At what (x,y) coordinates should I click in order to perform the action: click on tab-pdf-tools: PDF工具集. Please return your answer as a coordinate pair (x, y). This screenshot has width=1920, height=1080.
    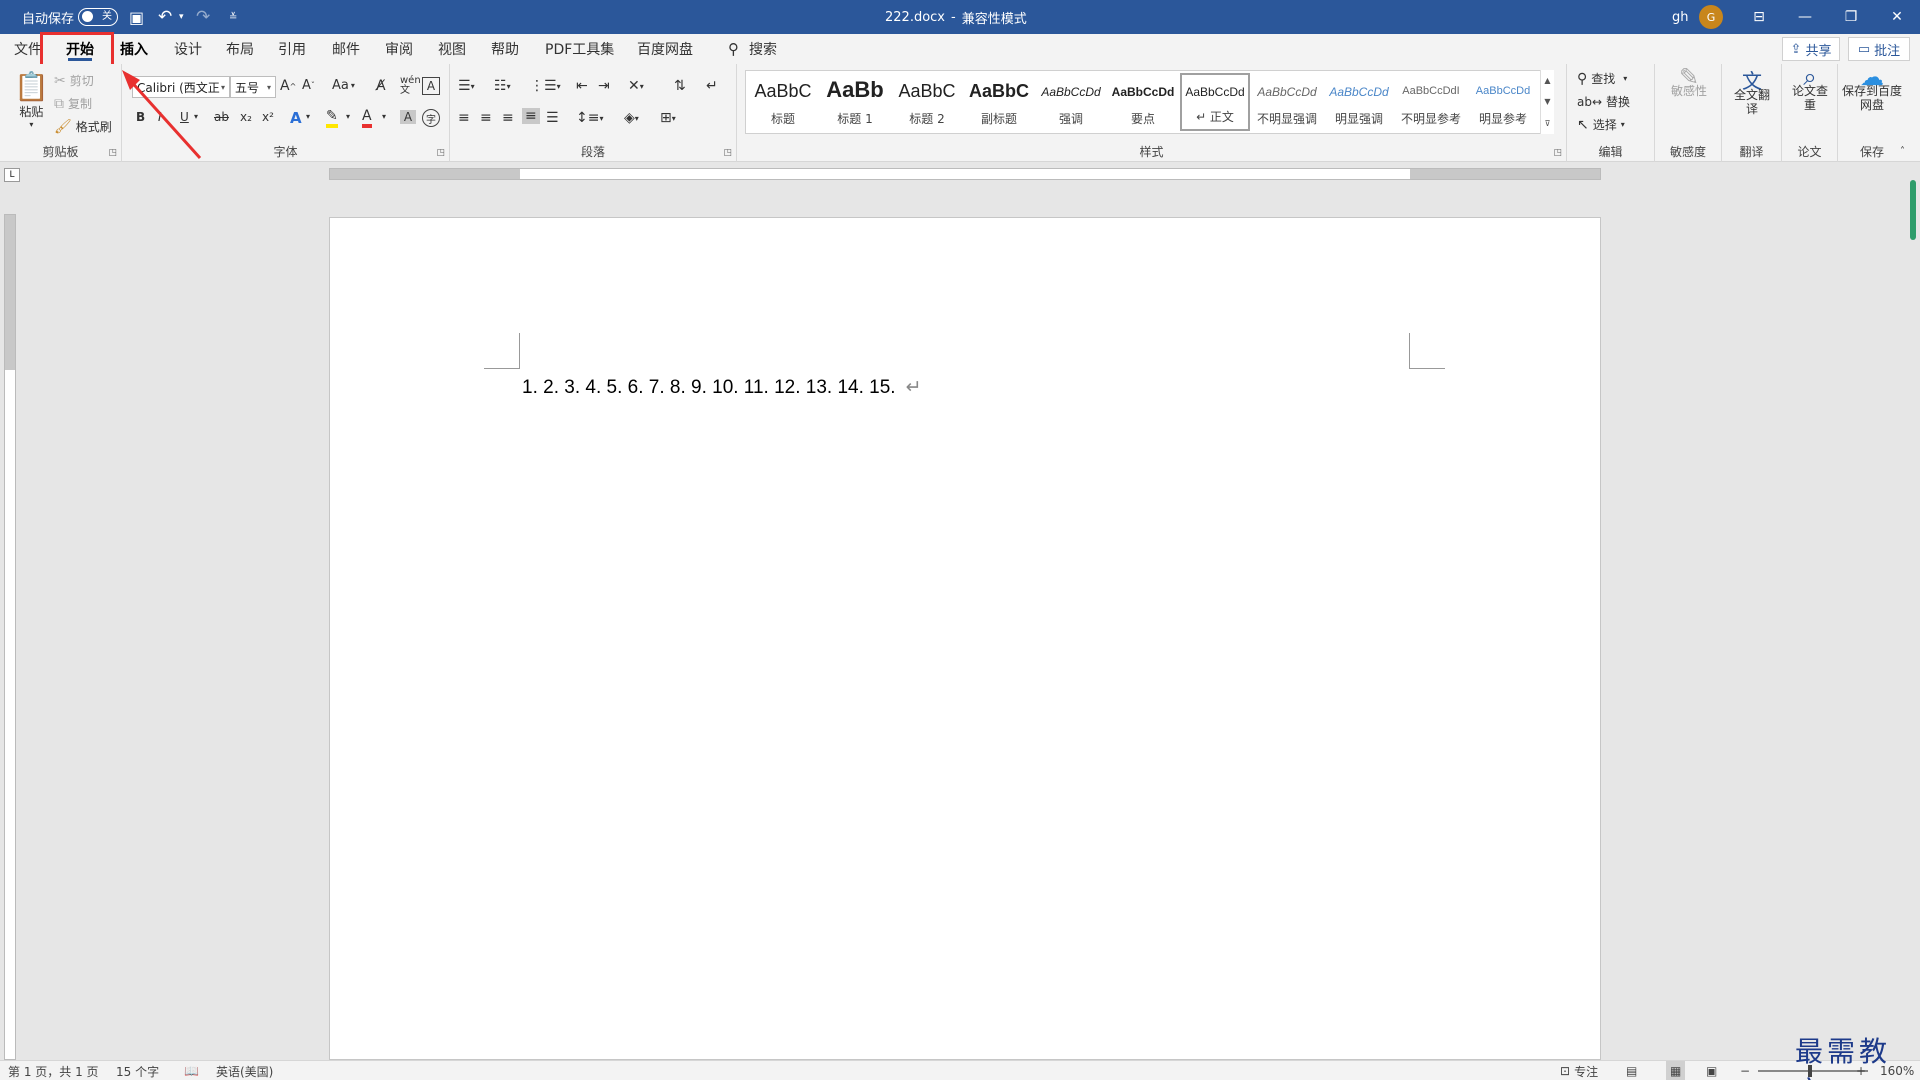
    Looking at the image, I should click on (579, 49).